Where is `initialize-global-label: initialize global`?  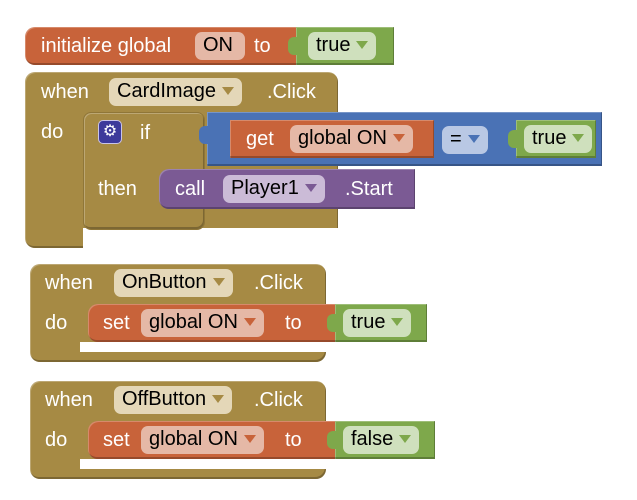
initialize-global-label: initialize global is located at coordinates (106, 46).